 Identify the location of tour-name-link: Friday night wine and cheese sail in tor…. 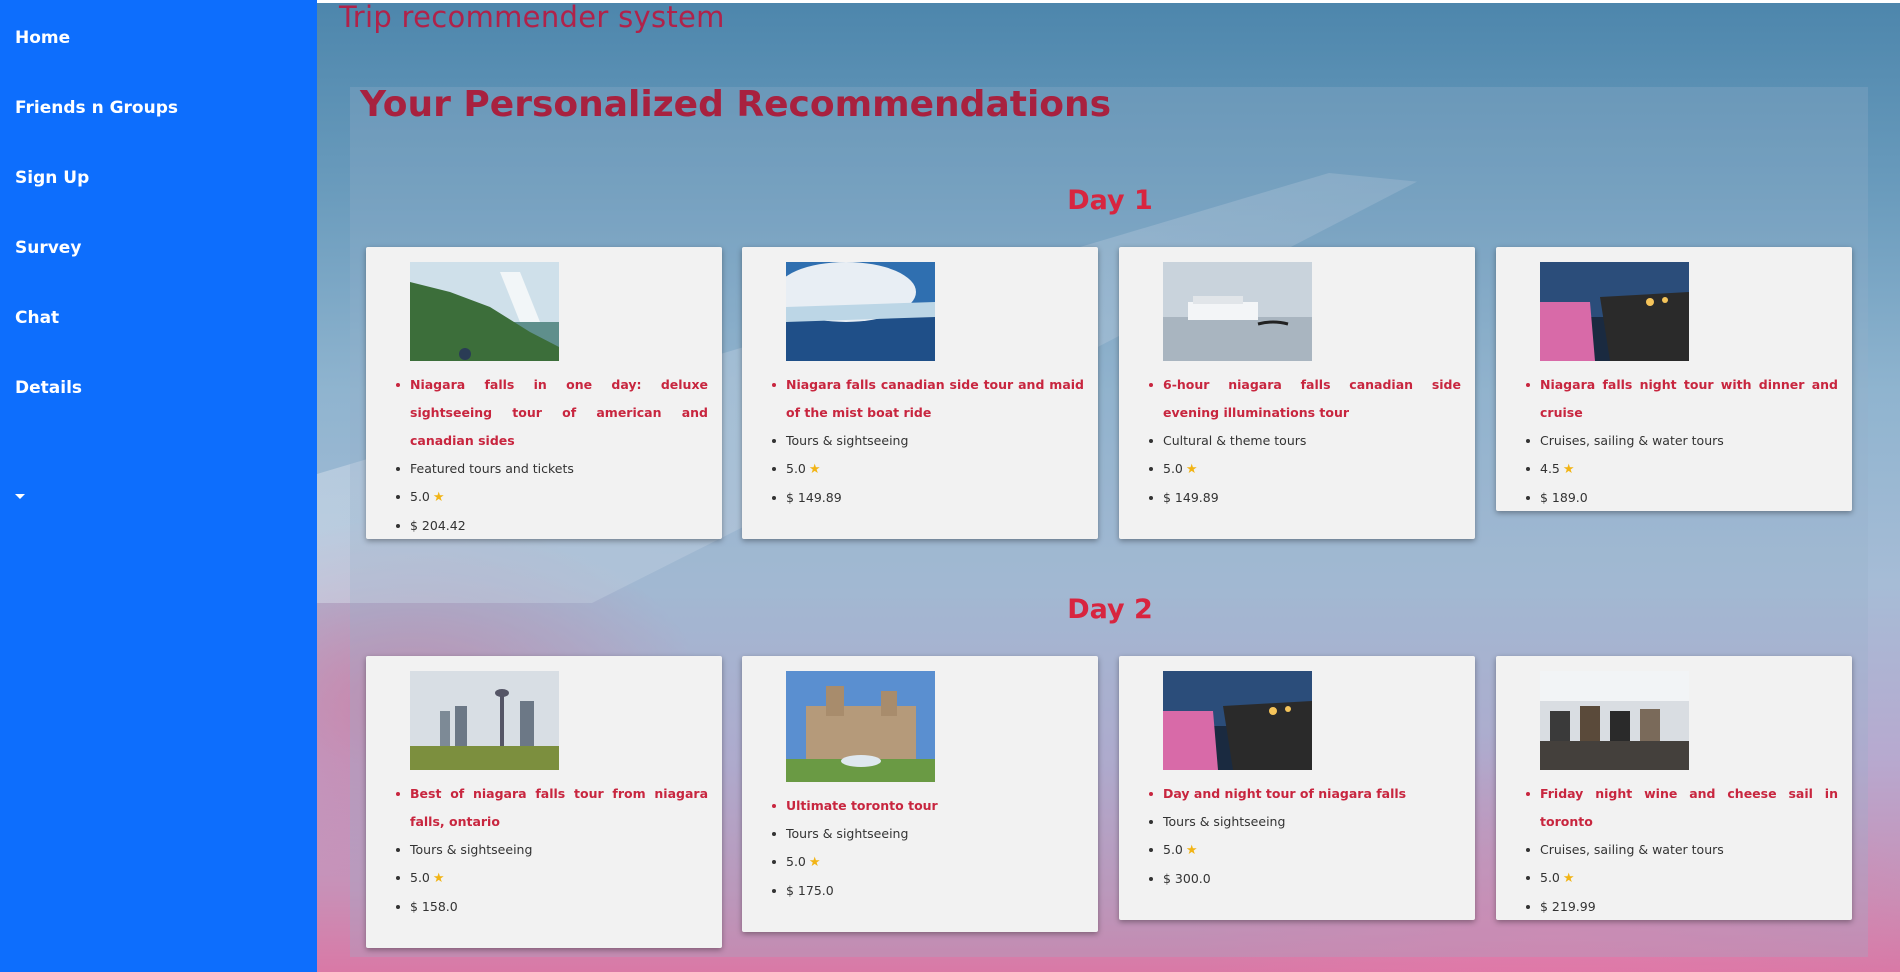
(1682, 808).